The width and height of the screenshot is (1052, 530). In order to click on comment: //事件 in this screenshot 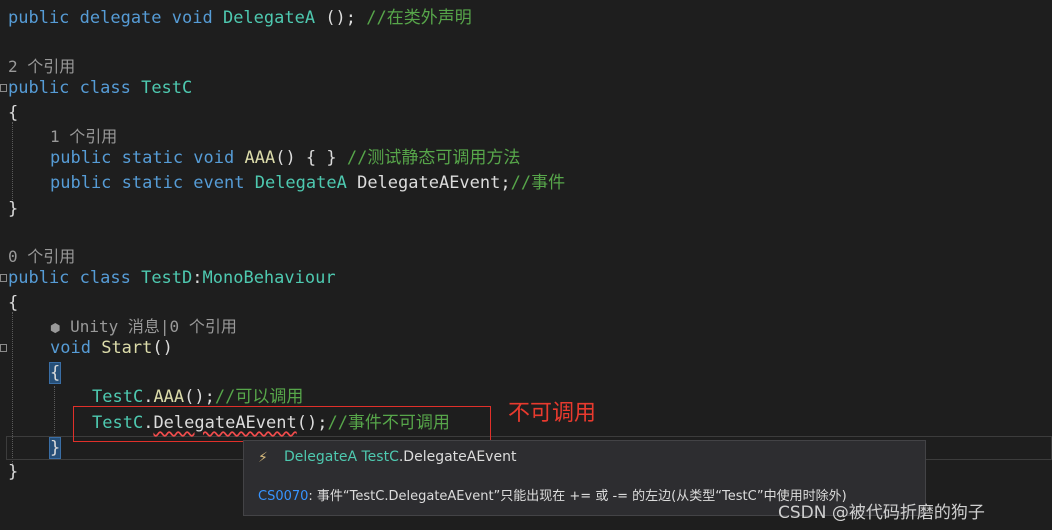, I will do `click(538, 183)`.